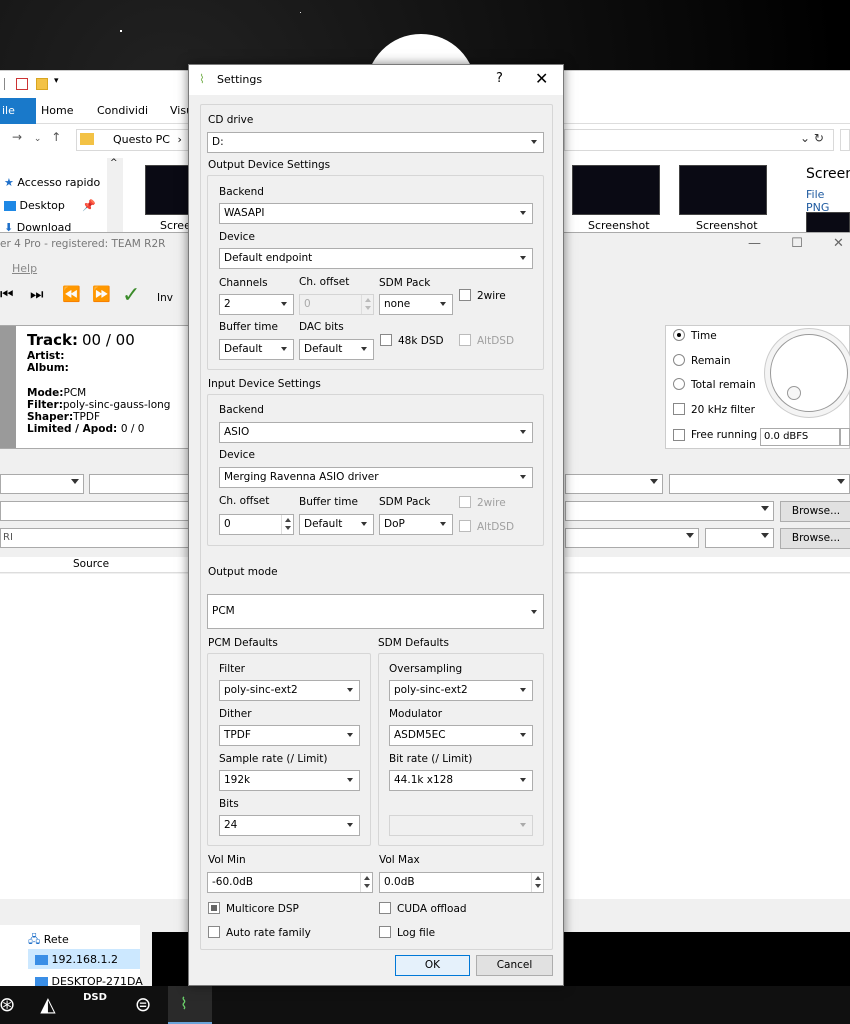  I want to click on log-file-checkbox, so click(385, 932).